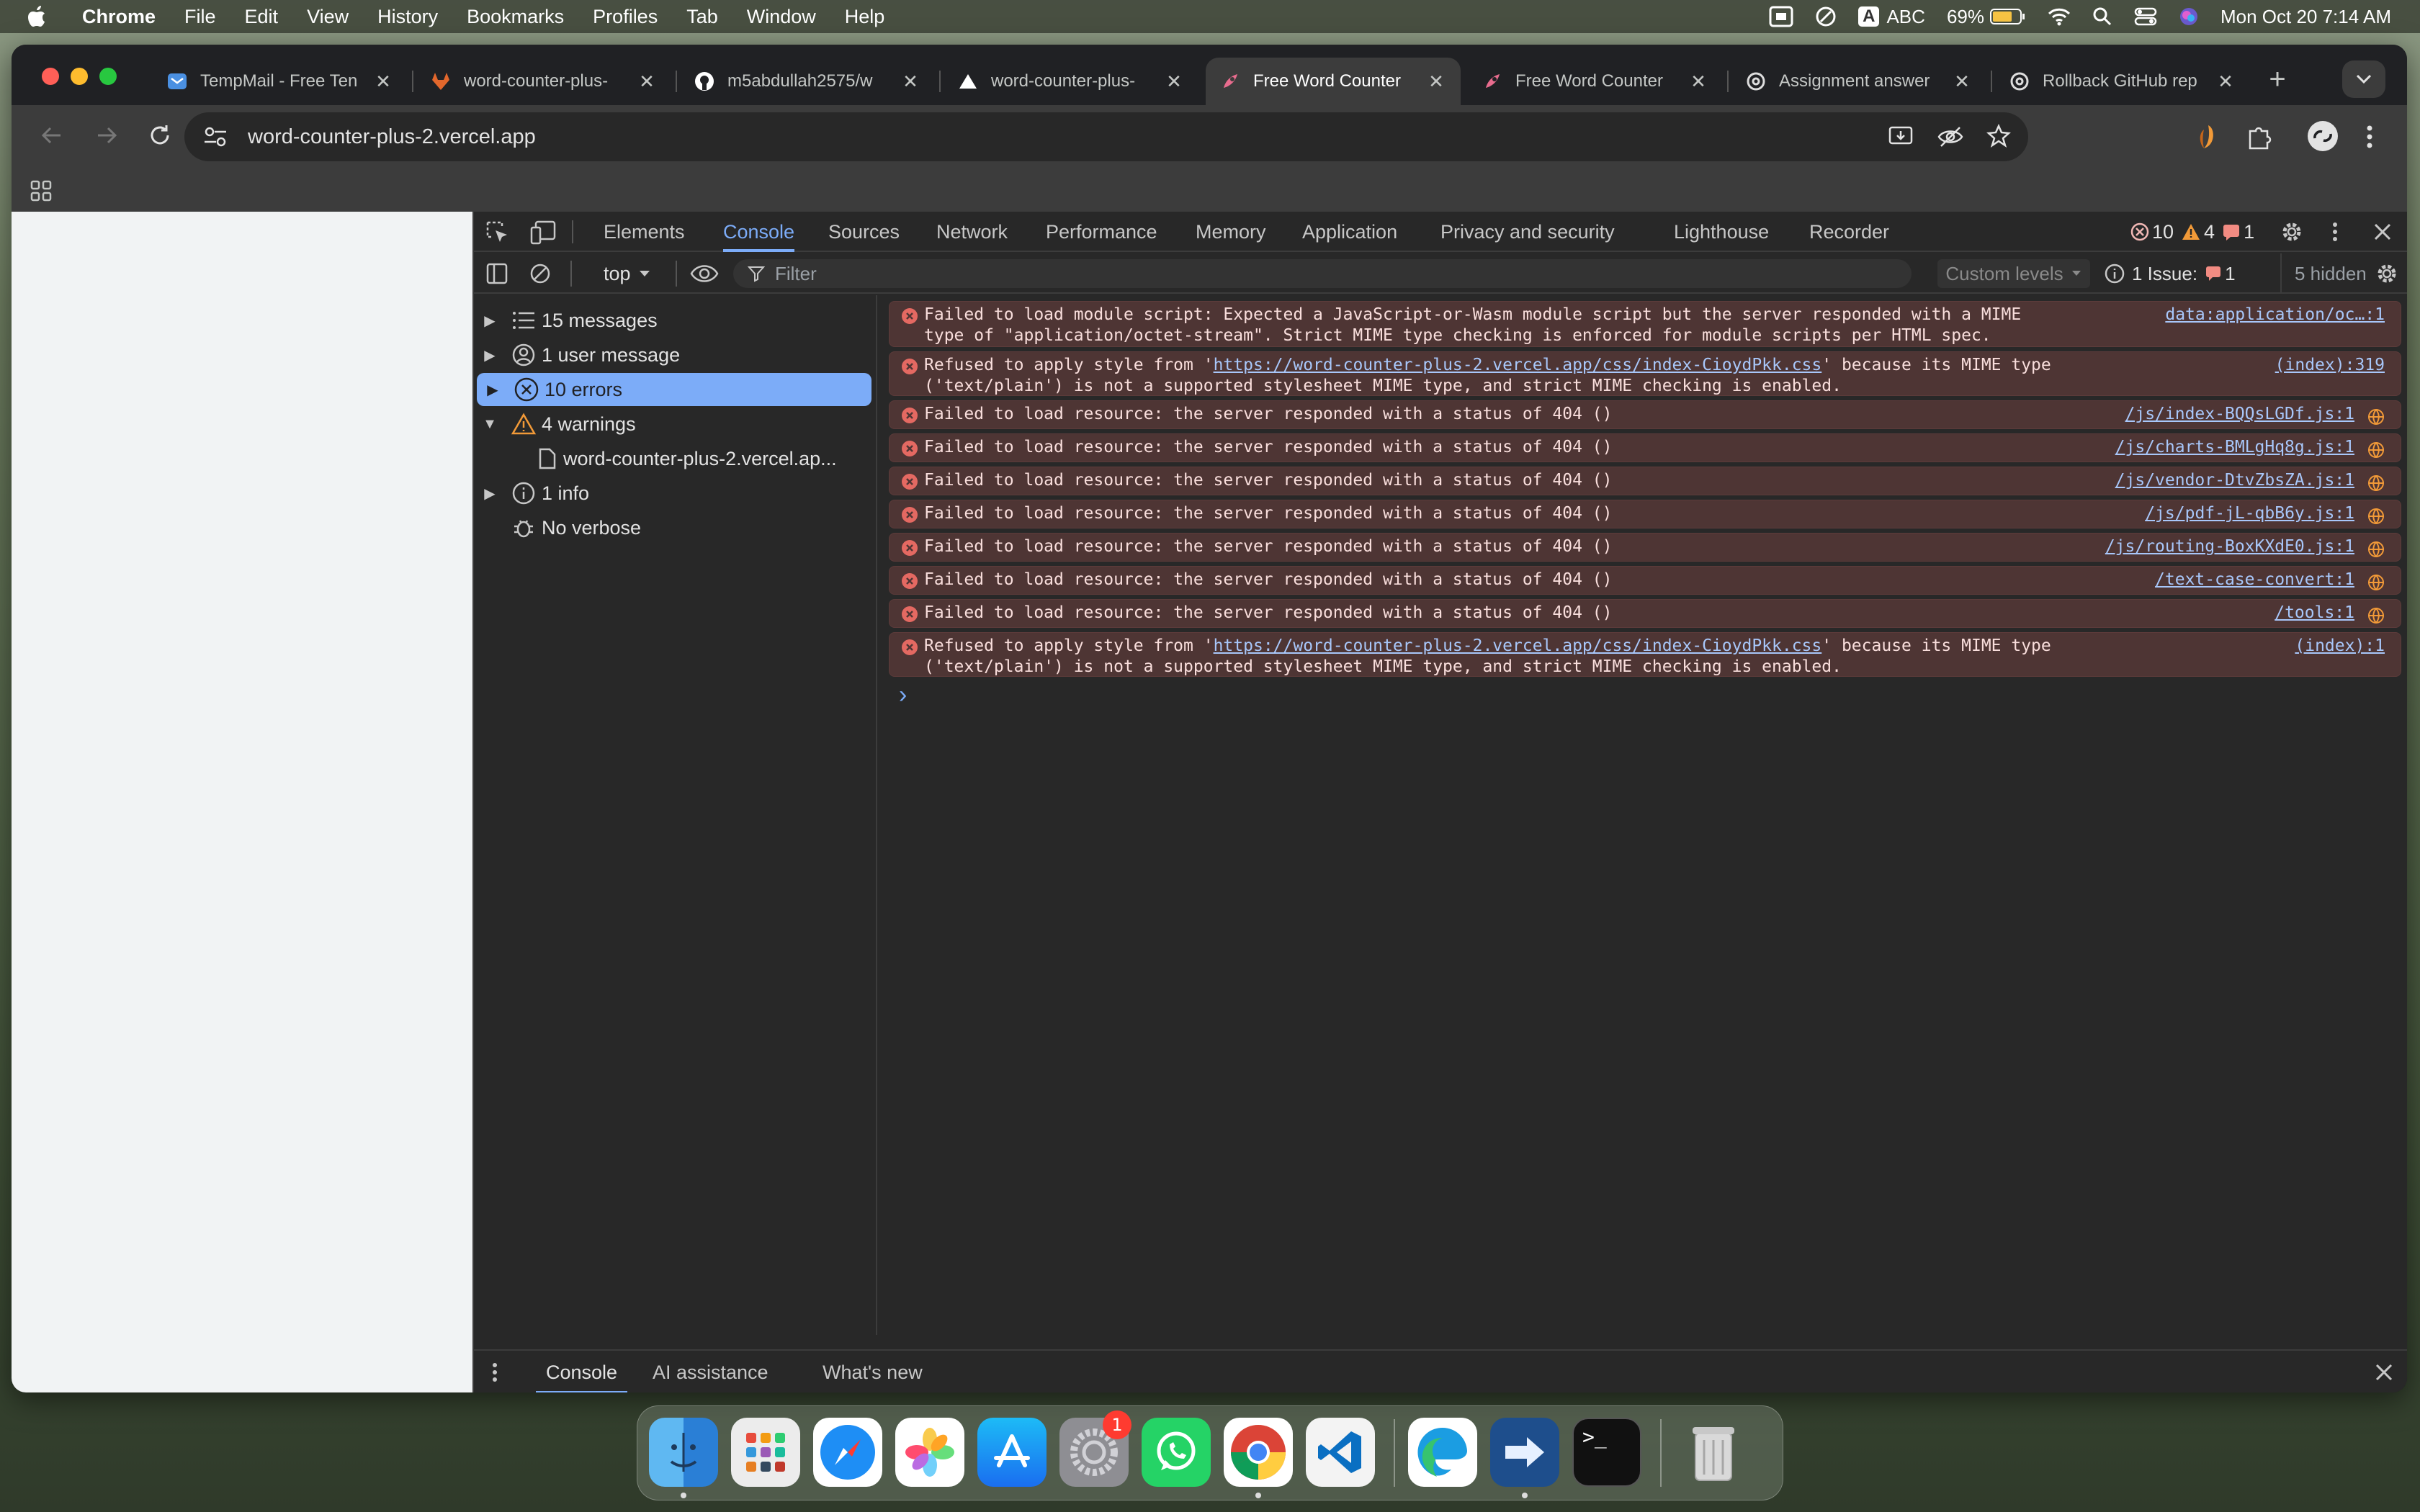 This screenshot has width=2420, height=1512. I want to click on tab-github: m5abdullah2575/w ✕, so click(807, 81).